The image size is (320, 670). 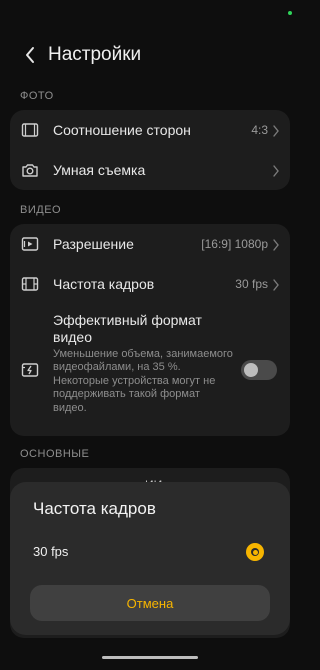 I want to click on setting-label: Частота кадров, so click(x=104, y=284).